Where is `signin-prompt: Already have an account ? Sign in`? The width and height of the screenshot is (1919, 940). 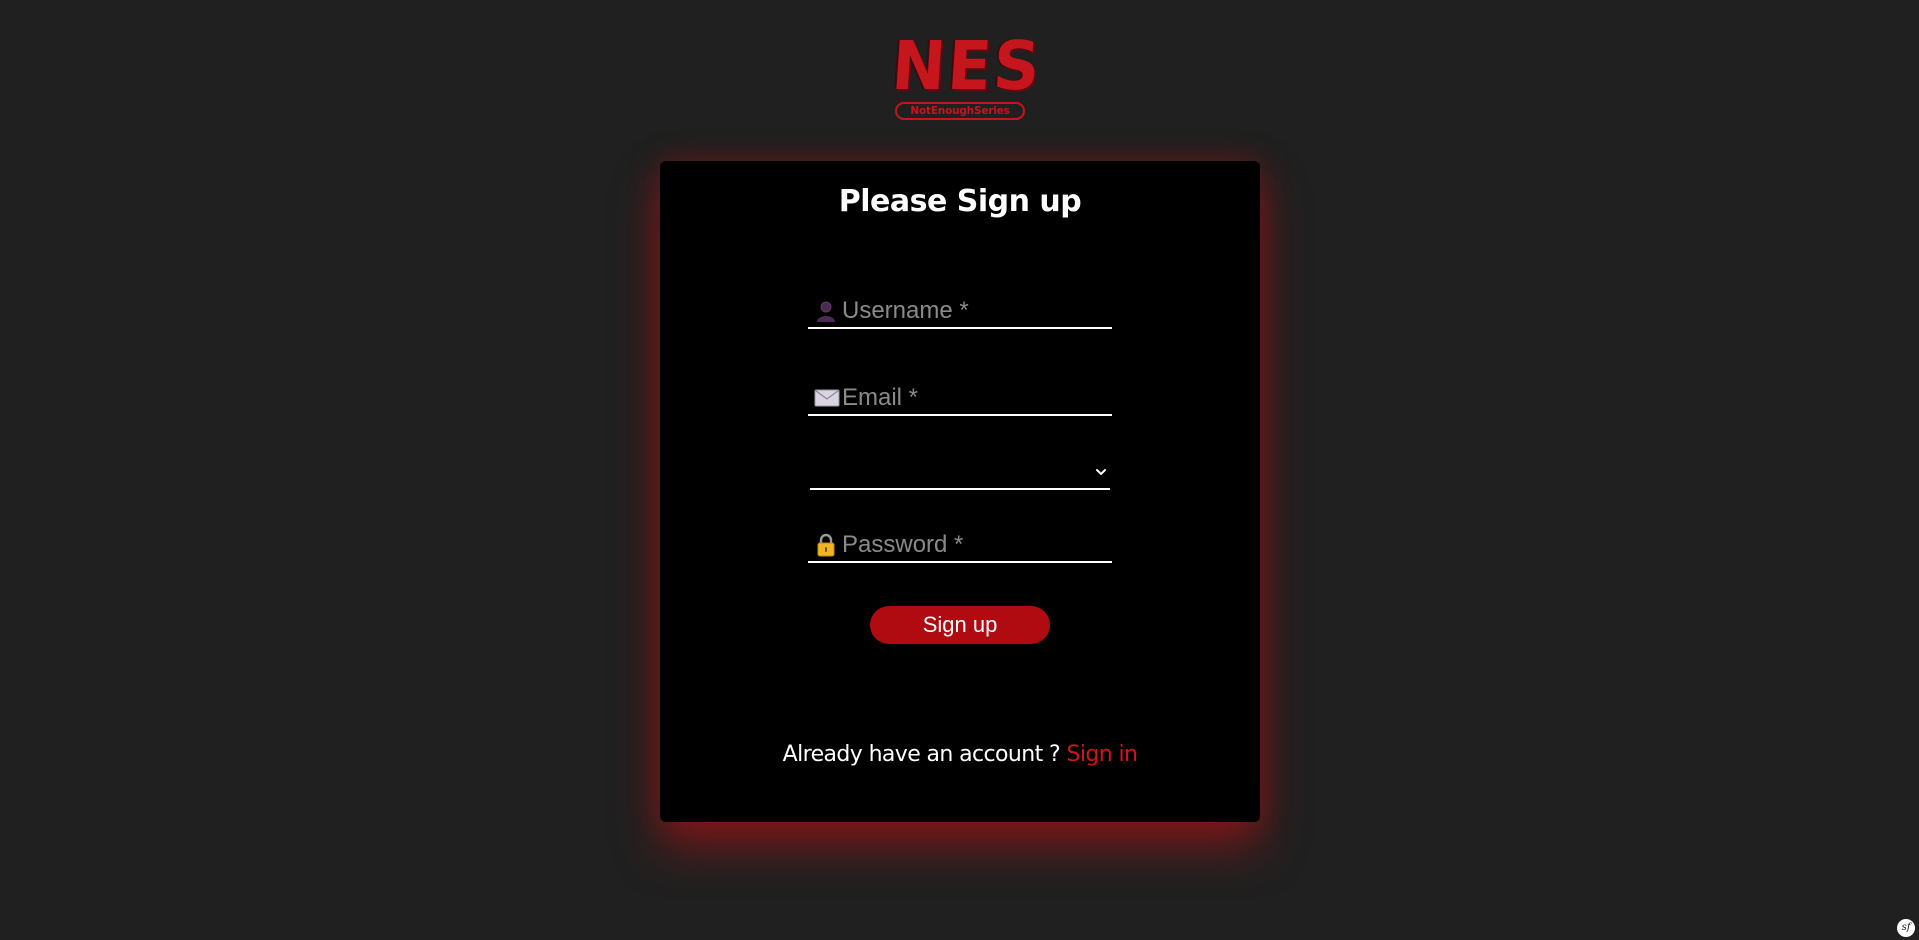 signin-prompt: Already have an account ? Sign in is located at coordinates (960, 755).